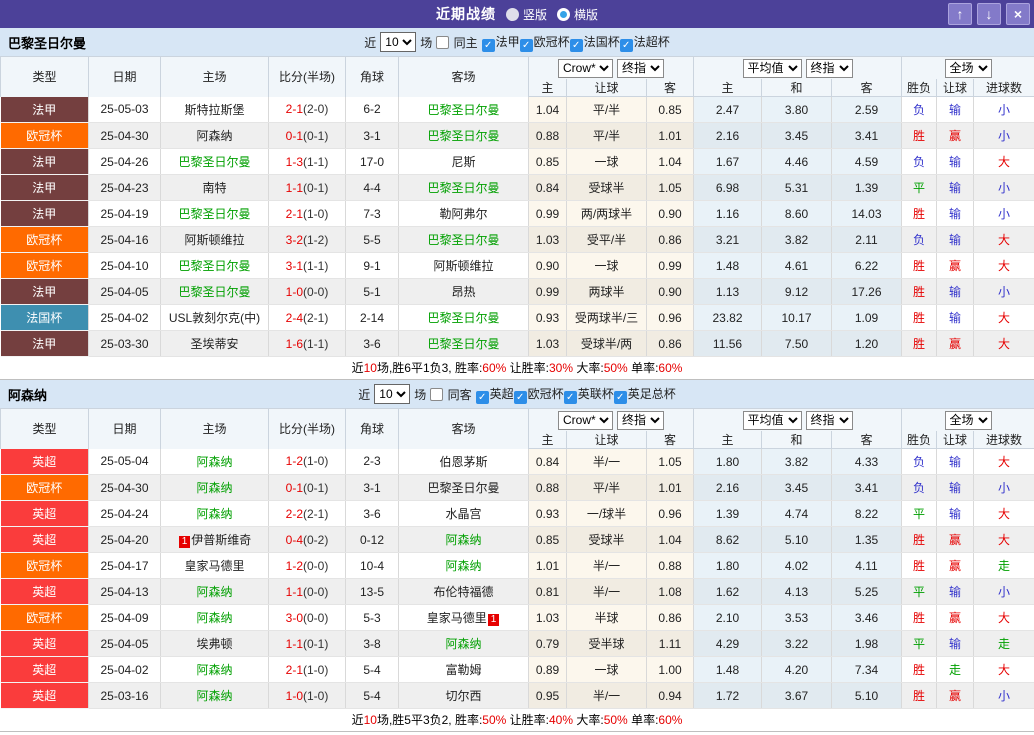 The height and width of the screenshot is (735, 1034). Describe the element at coordinates (463, 109) in the screenshot. I see `away-team-name: 巴黎圣日尔曼` at that location.